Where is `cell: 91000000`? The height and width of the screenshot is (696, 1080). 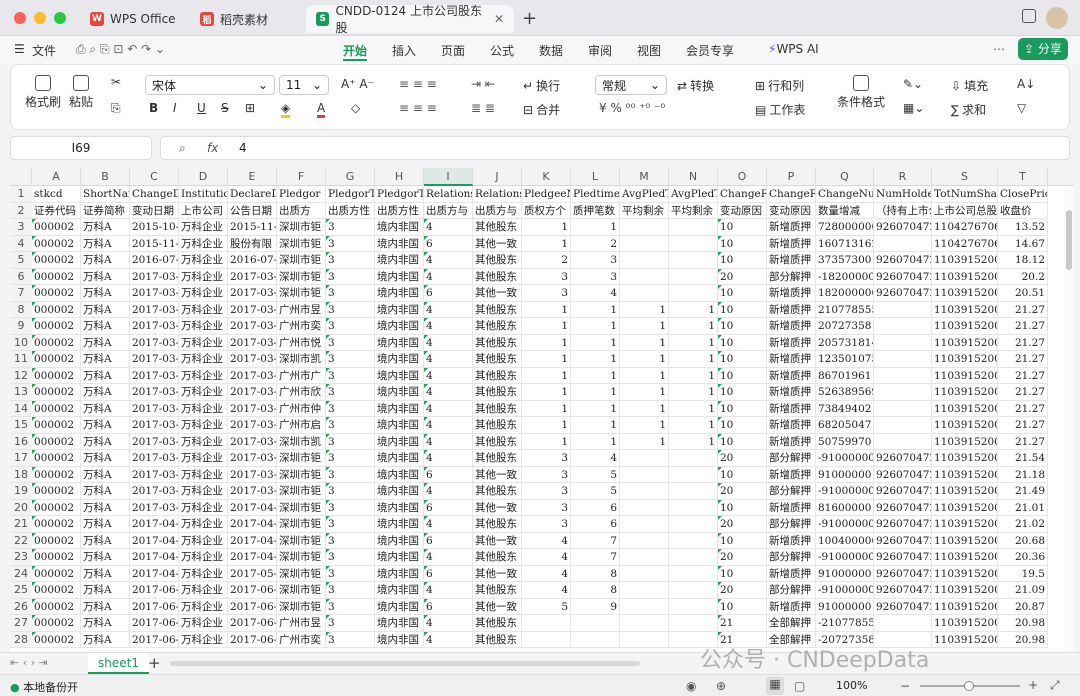
cell: 91000000 is located at coordinates (845, 474).